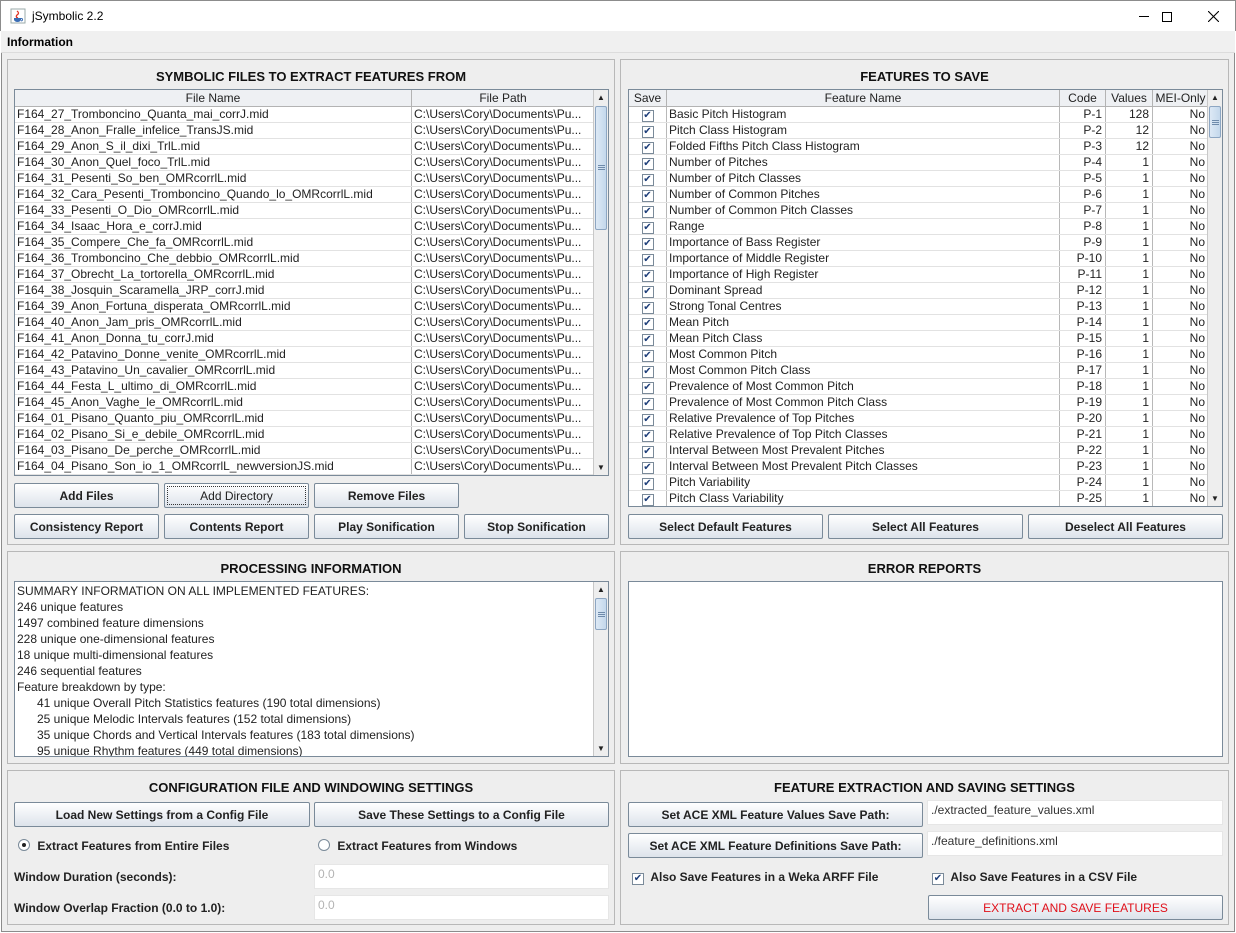  Describe the element at coordinates (1083, 98) in the screenshot. I see `column-header-code: Code` at that location.